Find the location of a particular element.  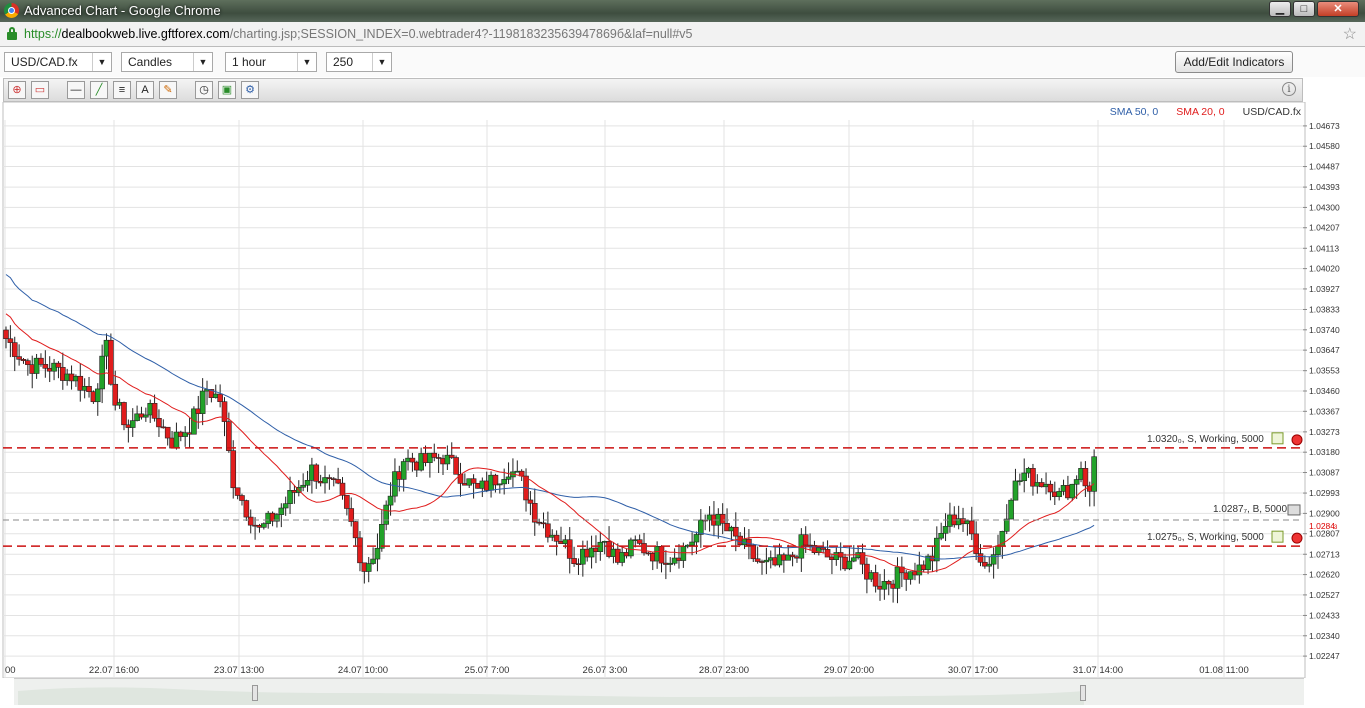

order-label-1: 1.0275₀, S, Working, 5000 is located at coordinates (1205, 537).